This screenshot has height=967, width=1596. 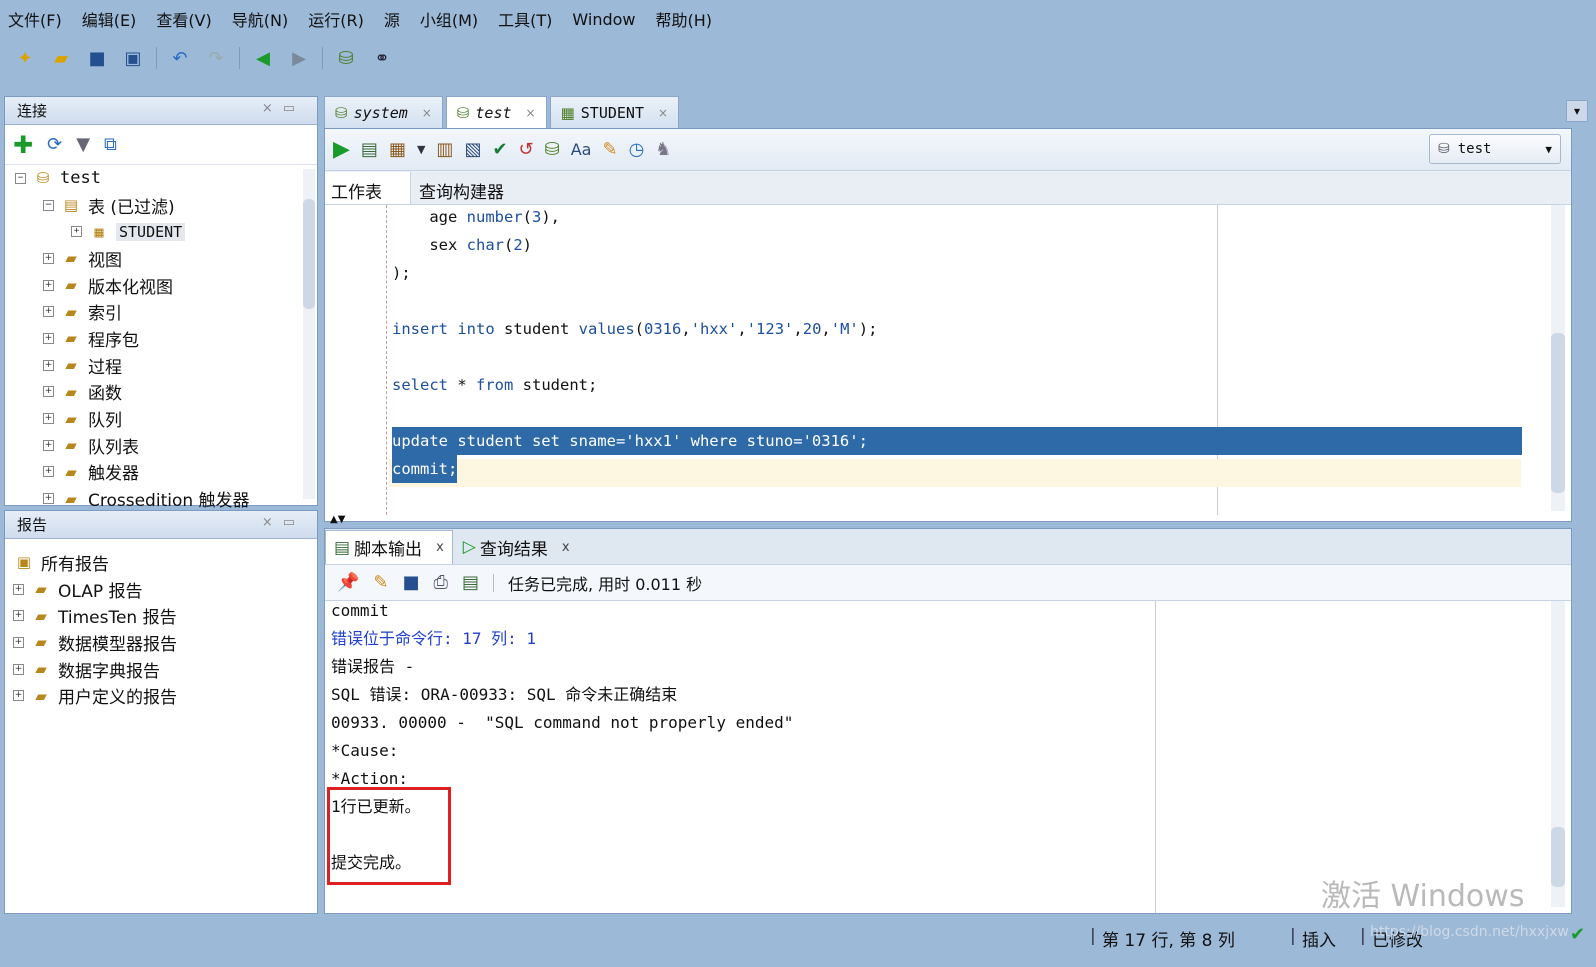 I want to click on report-item: + ▰ 数据模型器报告, so click(x=165, y=642).